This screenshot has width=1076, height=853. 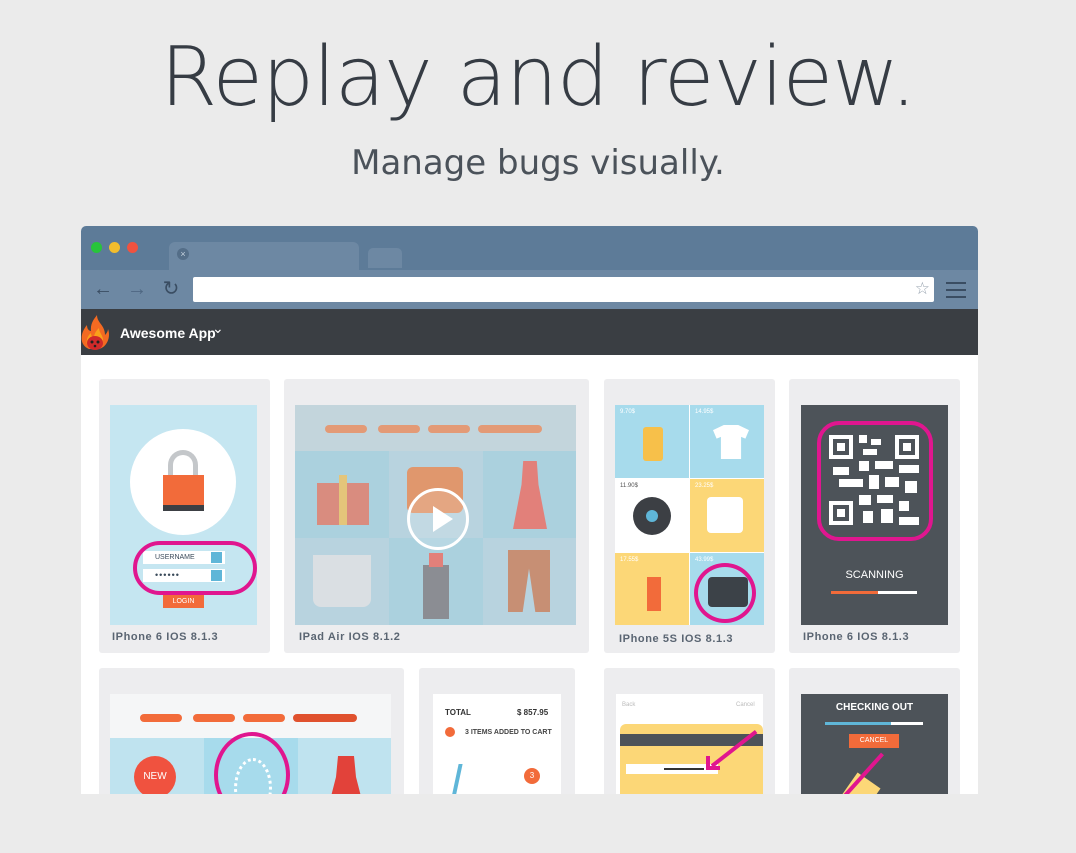 I want to click on hero-title: Replay and review., so click(x=538, y=77).